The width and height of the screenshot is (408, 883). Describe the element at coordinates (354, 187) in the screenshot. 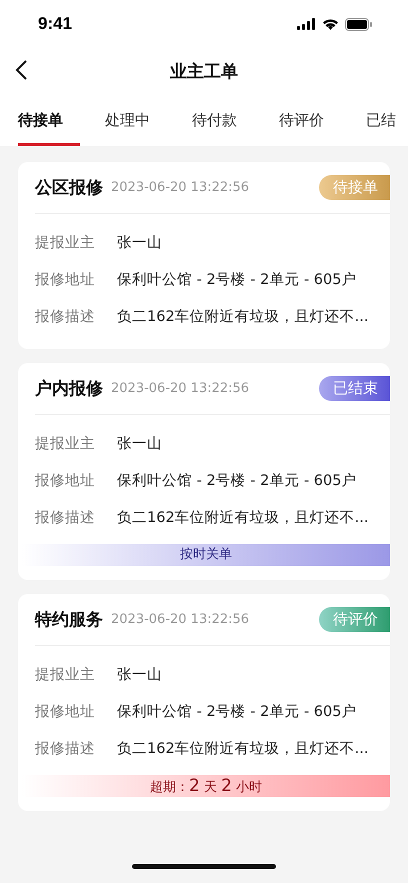

I see `status-badge: 待接单` at that location.